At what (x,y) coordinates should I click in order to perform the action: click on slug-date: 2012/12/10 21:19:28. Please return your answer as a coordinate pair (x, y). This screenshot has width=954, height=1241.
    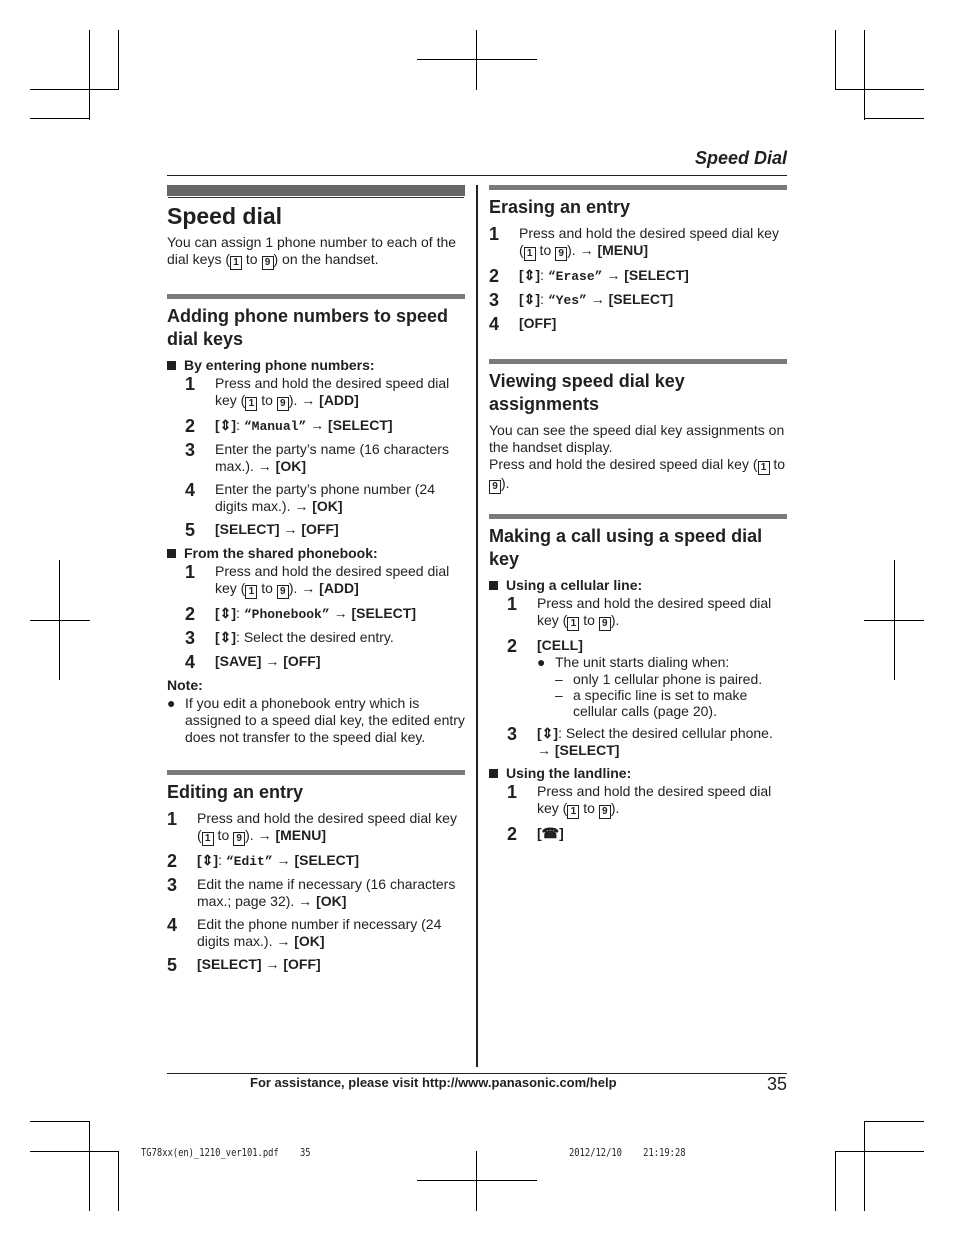
    Looking at the image, I should click on (627, 1152).